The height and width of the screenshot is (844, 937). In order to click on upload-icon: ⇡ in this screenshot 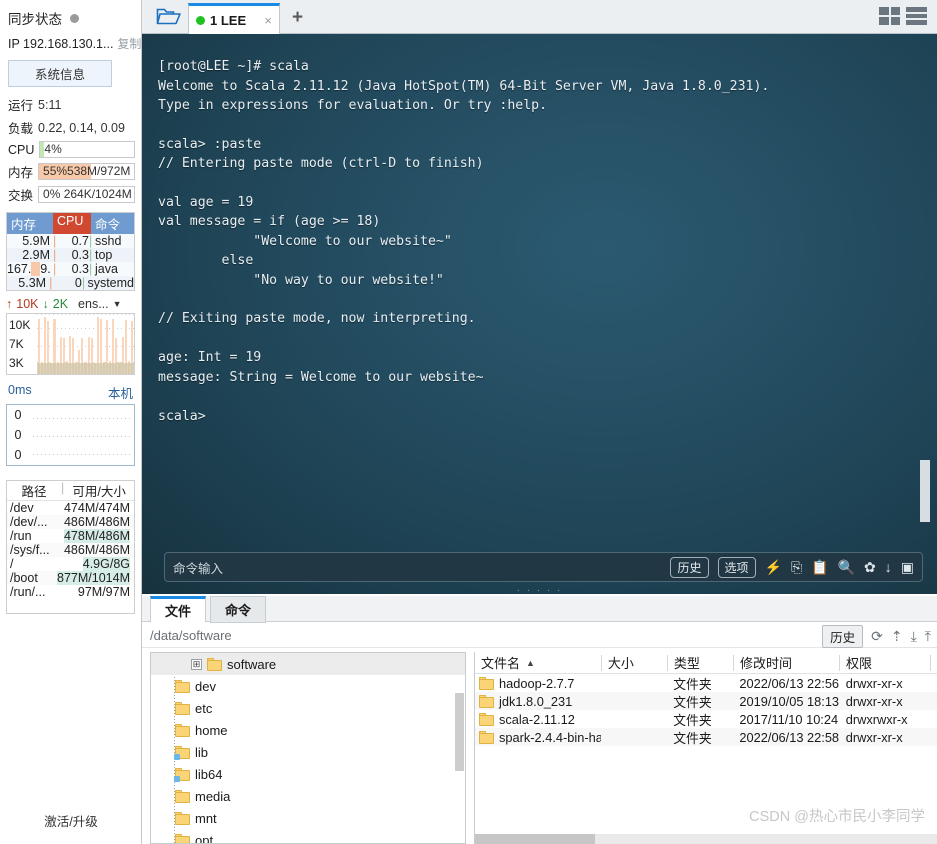, I will do `click(897, 636)`.